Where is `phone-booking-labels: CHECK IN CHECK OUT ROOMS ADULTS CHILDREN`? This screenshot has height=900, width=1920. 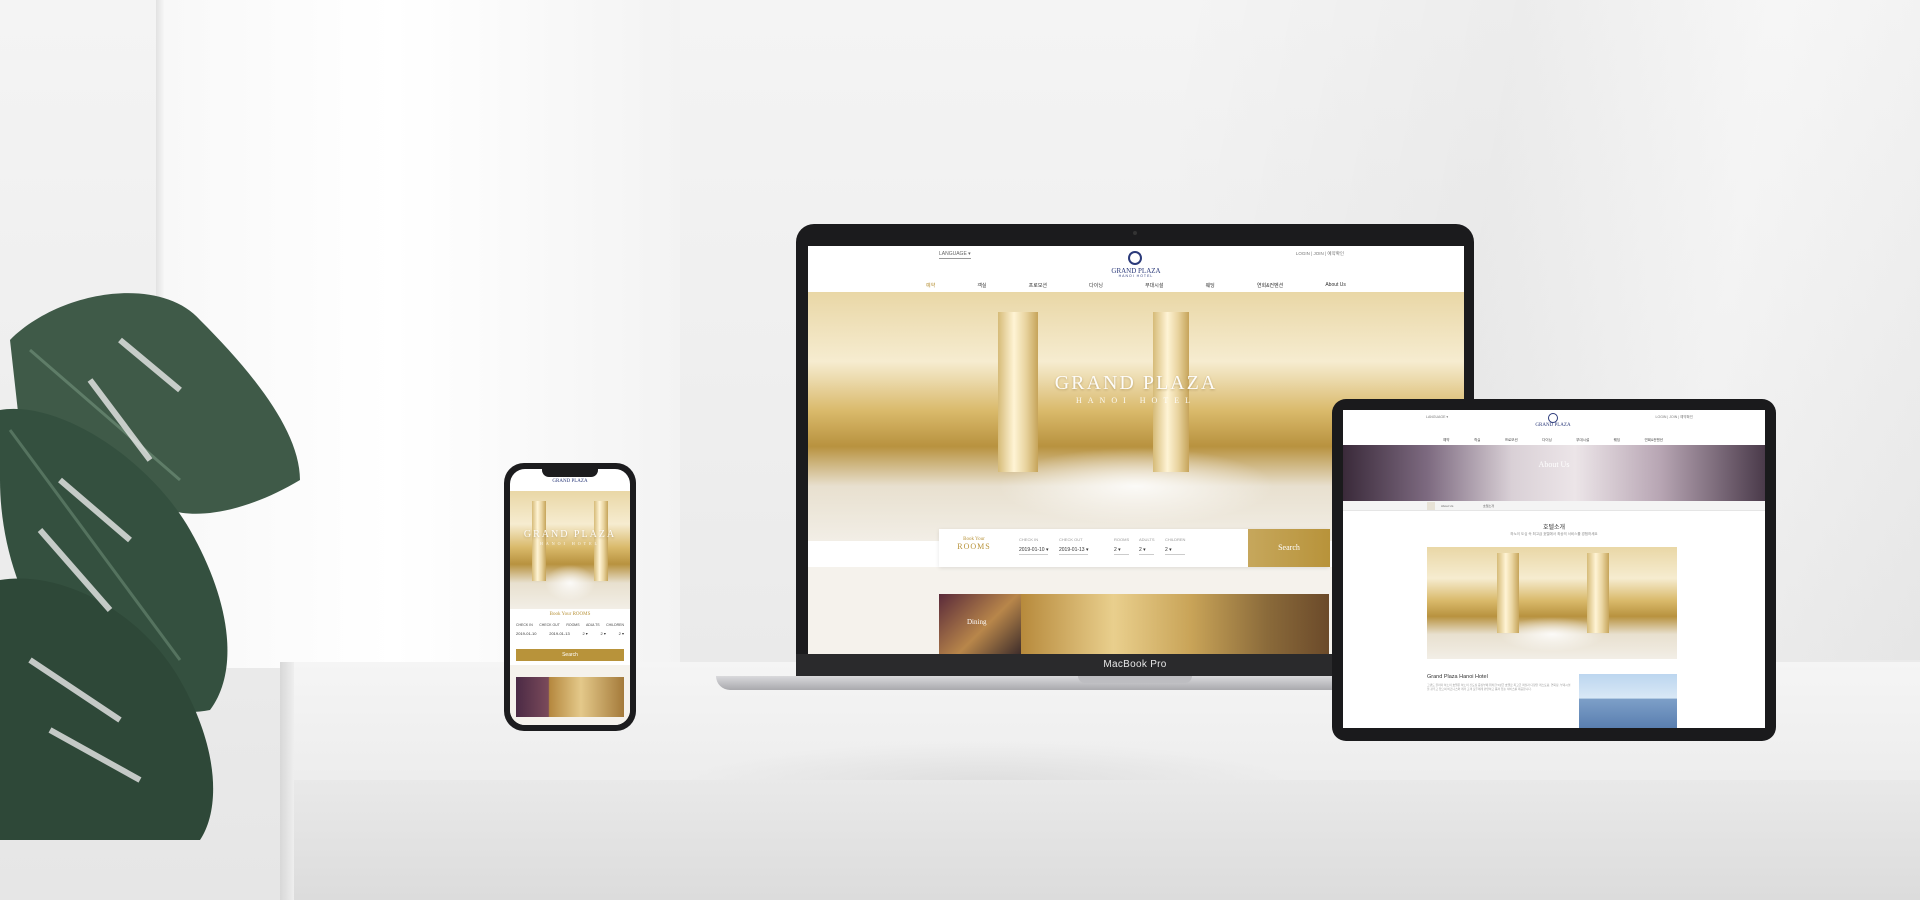 phone-booking-labels: CHECK IN CHECK OUT ROOMS ADULTS CHILDREN is located at coordinates (570, 625).